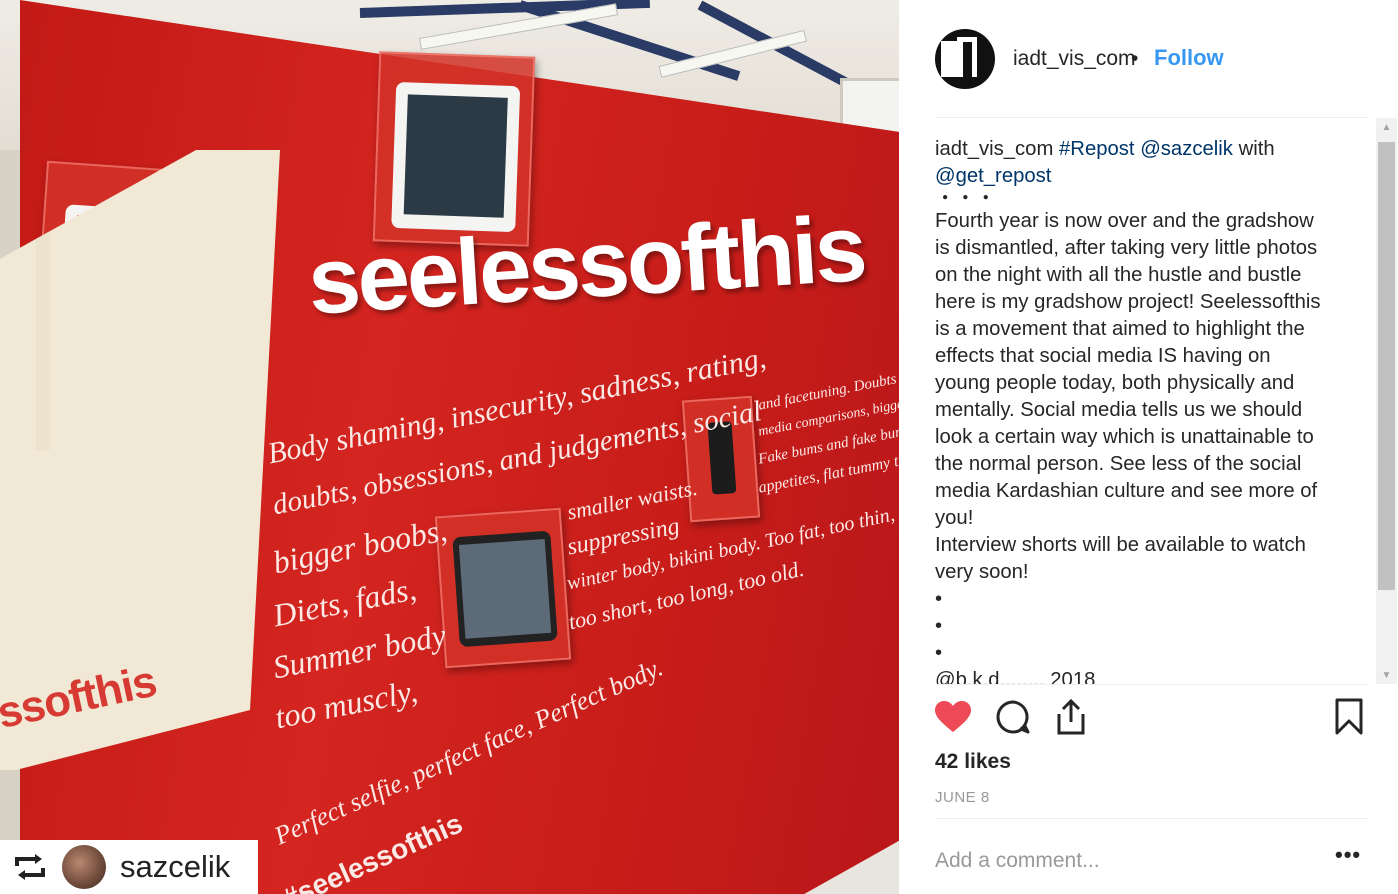  What do you see at coordinates (982, 572) in the screenshot?
I see `caption-line: very soon!` at bounding box center [982, 572].